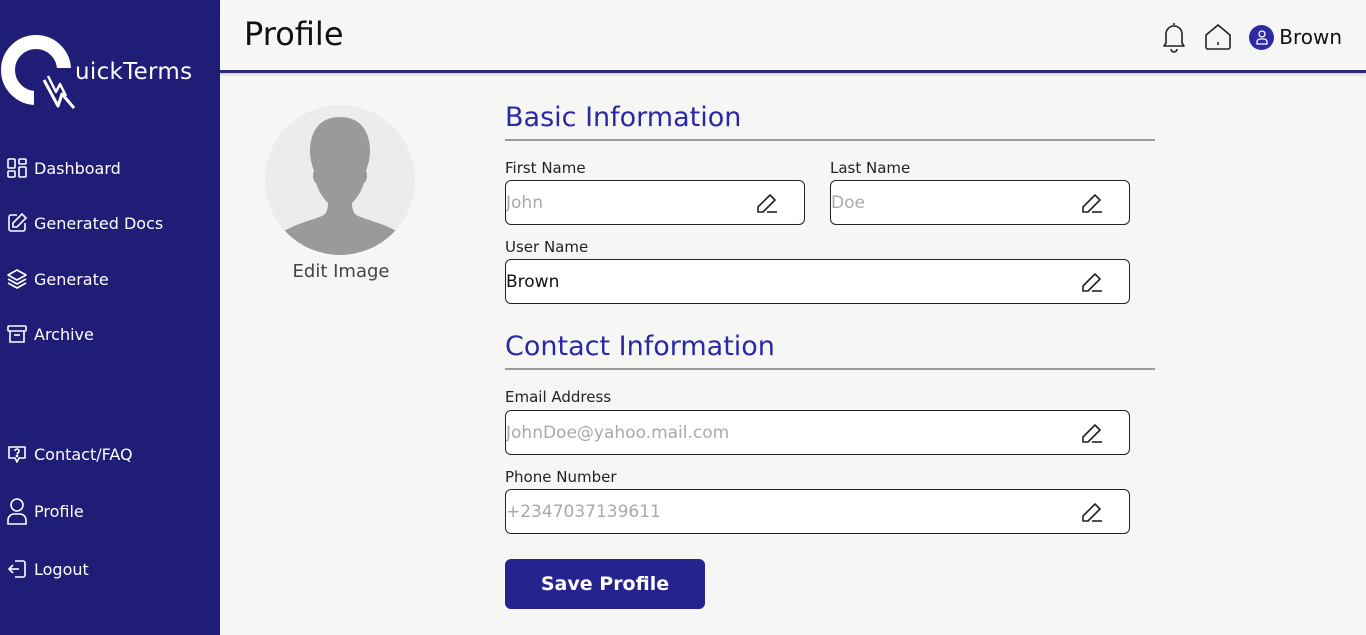 The image size is (1366, 635). I want to click on first-name-field-wrap, so click(655, 202).